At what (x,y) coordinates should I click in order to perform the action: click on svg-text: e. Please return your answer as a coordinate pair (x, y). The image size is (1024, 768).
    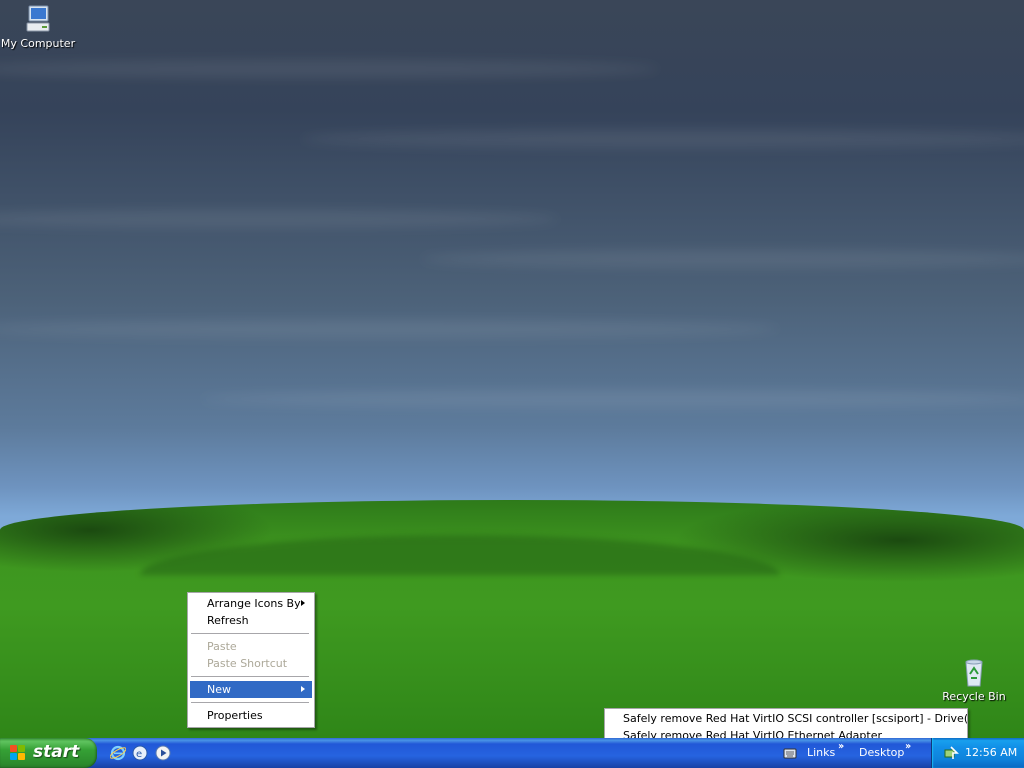
    Looking at the image, I should click on (139, 754).